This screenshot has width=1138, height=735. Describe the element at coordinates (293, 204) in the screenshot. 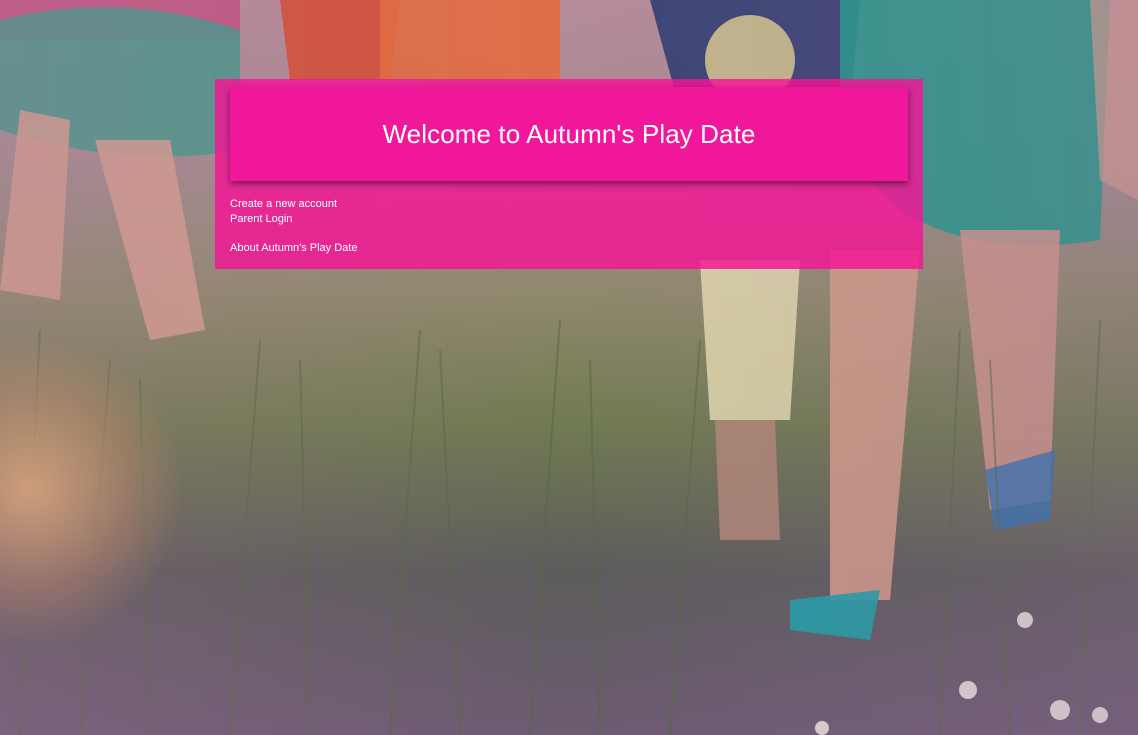

I see `create-account-link: Create a new account` at that location.